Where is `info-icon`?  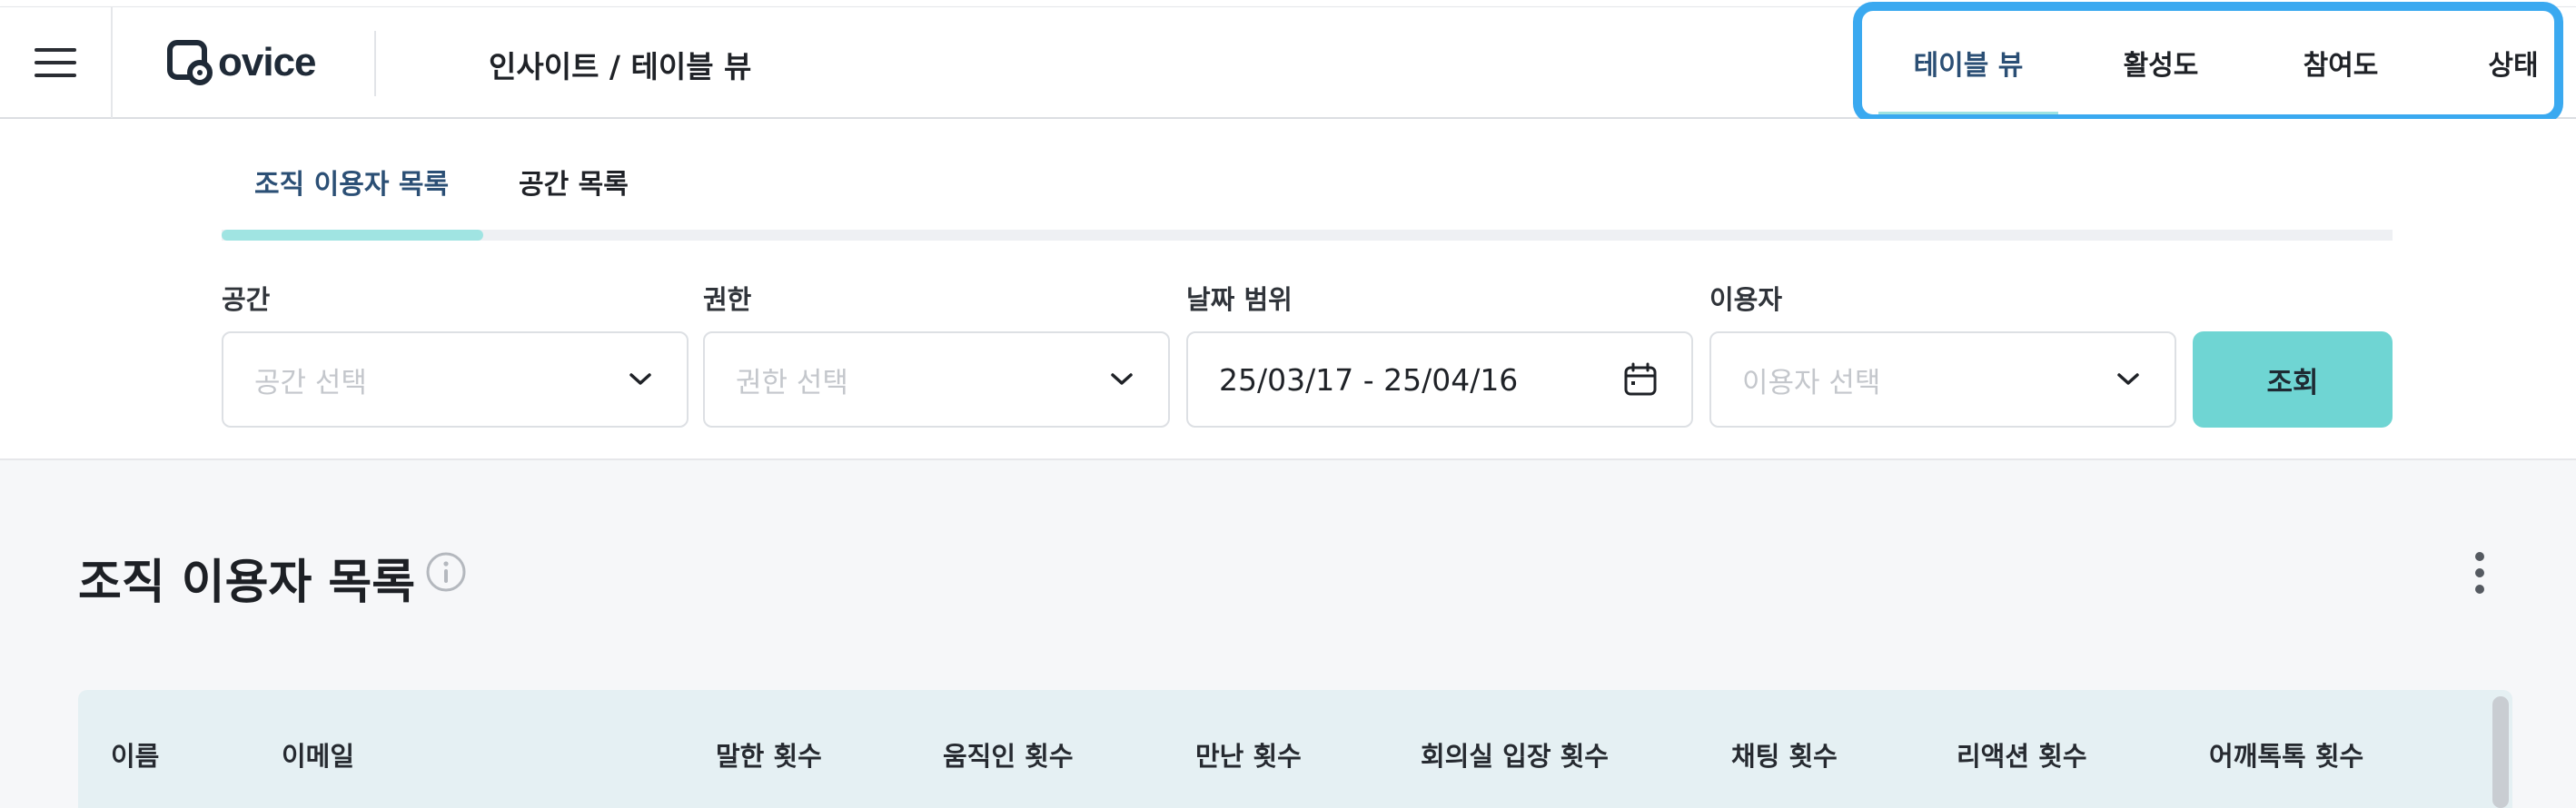
info-icon is located at coordinates (446, 572).